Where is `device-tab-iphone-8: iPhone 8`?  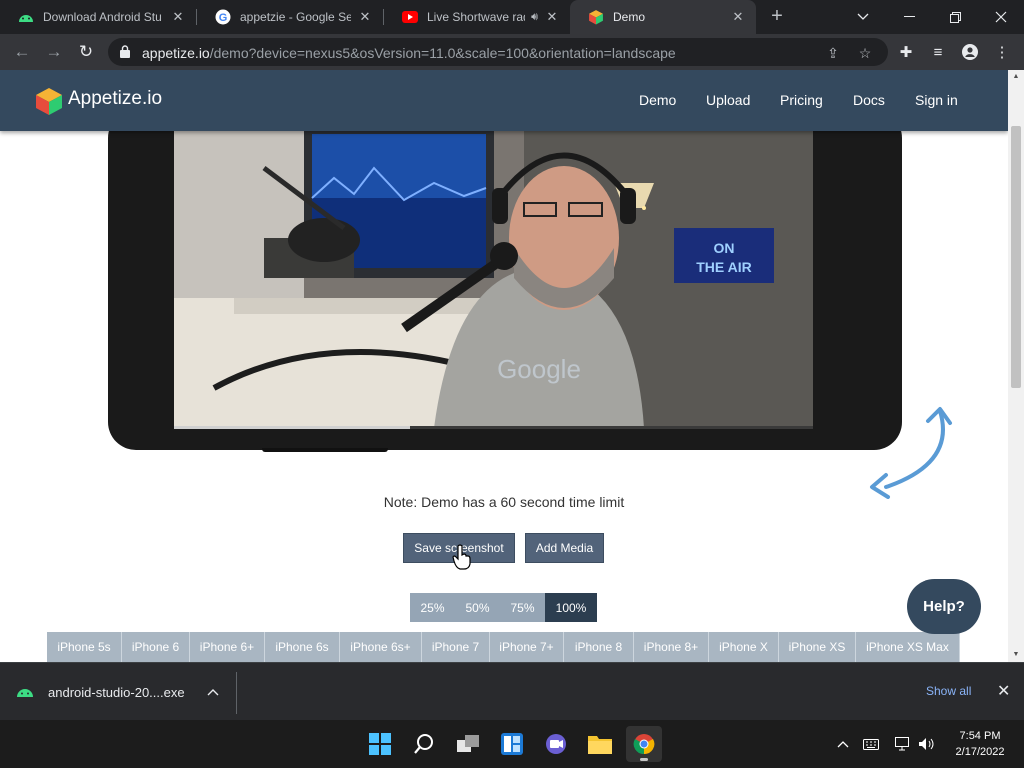
device-tab-iphone-8: iPhone 8 is located at coordinates (599, 647).